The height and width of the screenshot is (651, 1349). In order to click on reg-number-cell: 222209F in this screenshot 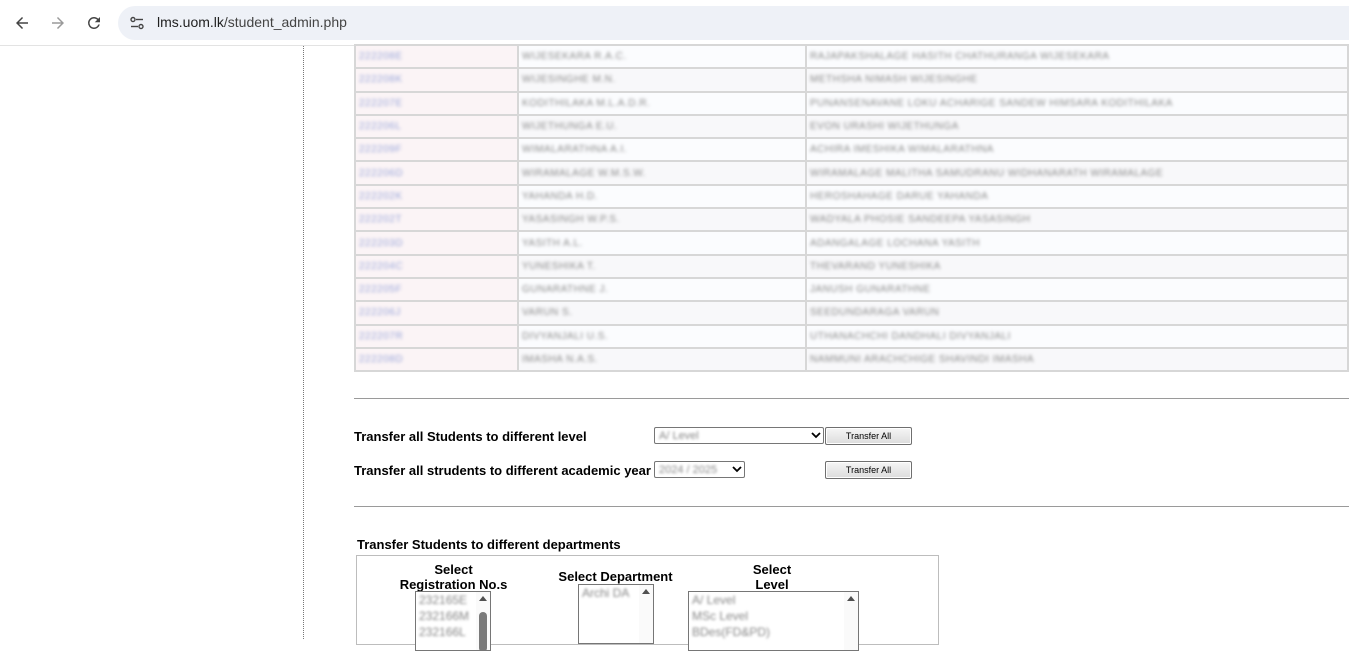, I will do `click(436, 150)`.